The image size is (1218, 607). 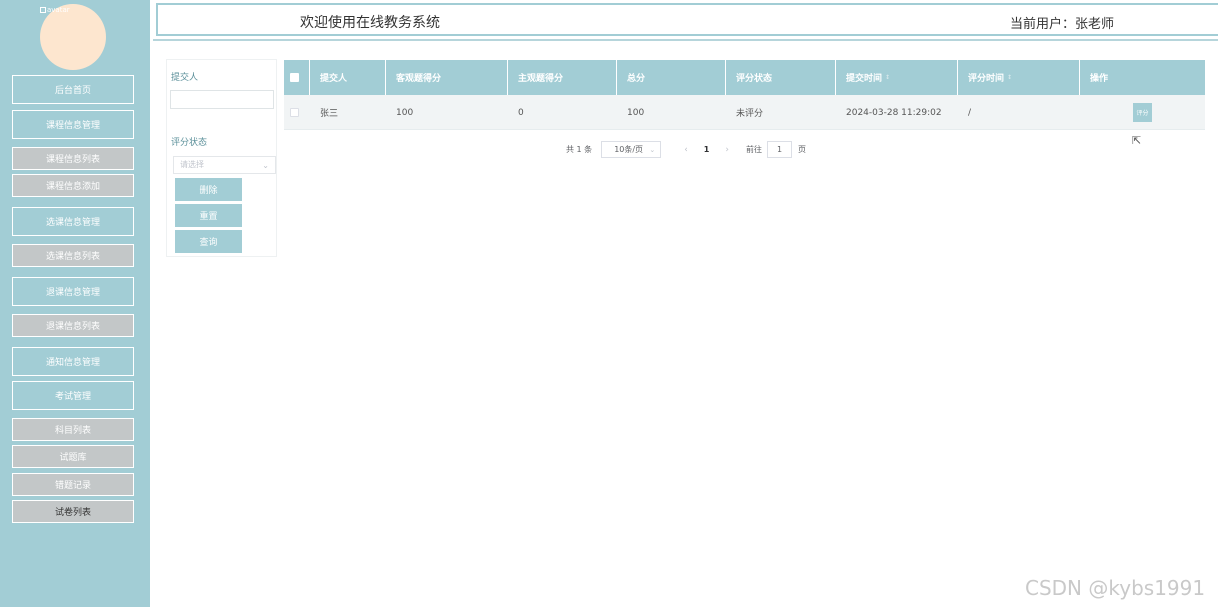 I want to click on sidebar-item-wrong-records: 错题记录, so click(x=73, y=484).